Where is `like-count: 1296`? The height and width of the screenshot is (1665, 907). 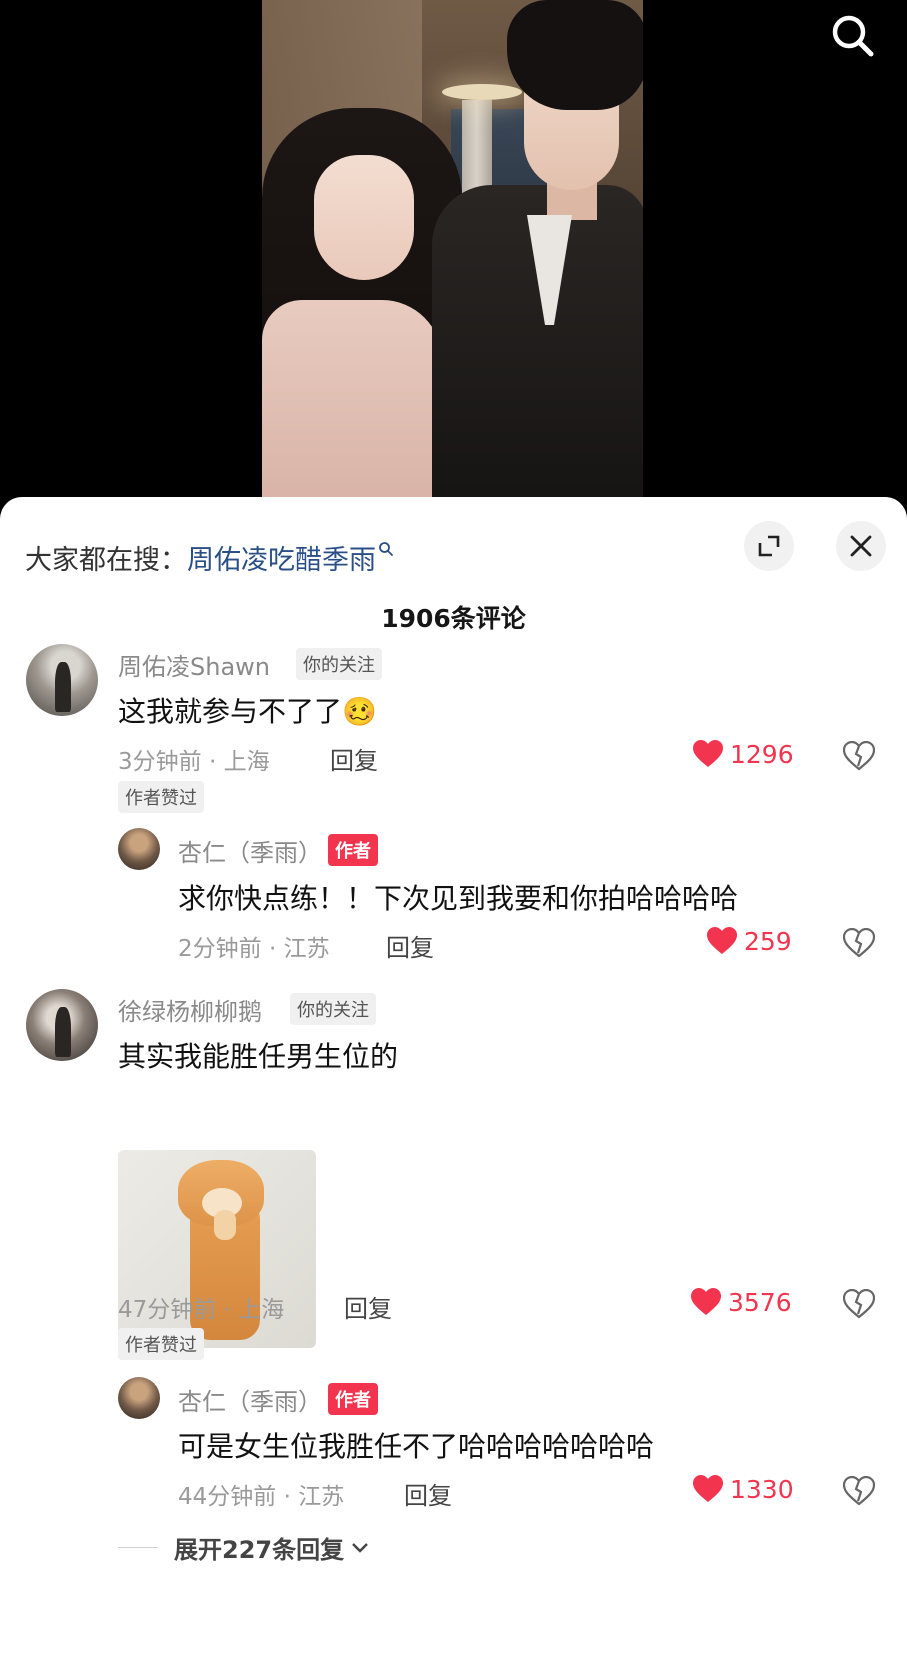 like-count: 1296 is located at coordinates (762, 754).